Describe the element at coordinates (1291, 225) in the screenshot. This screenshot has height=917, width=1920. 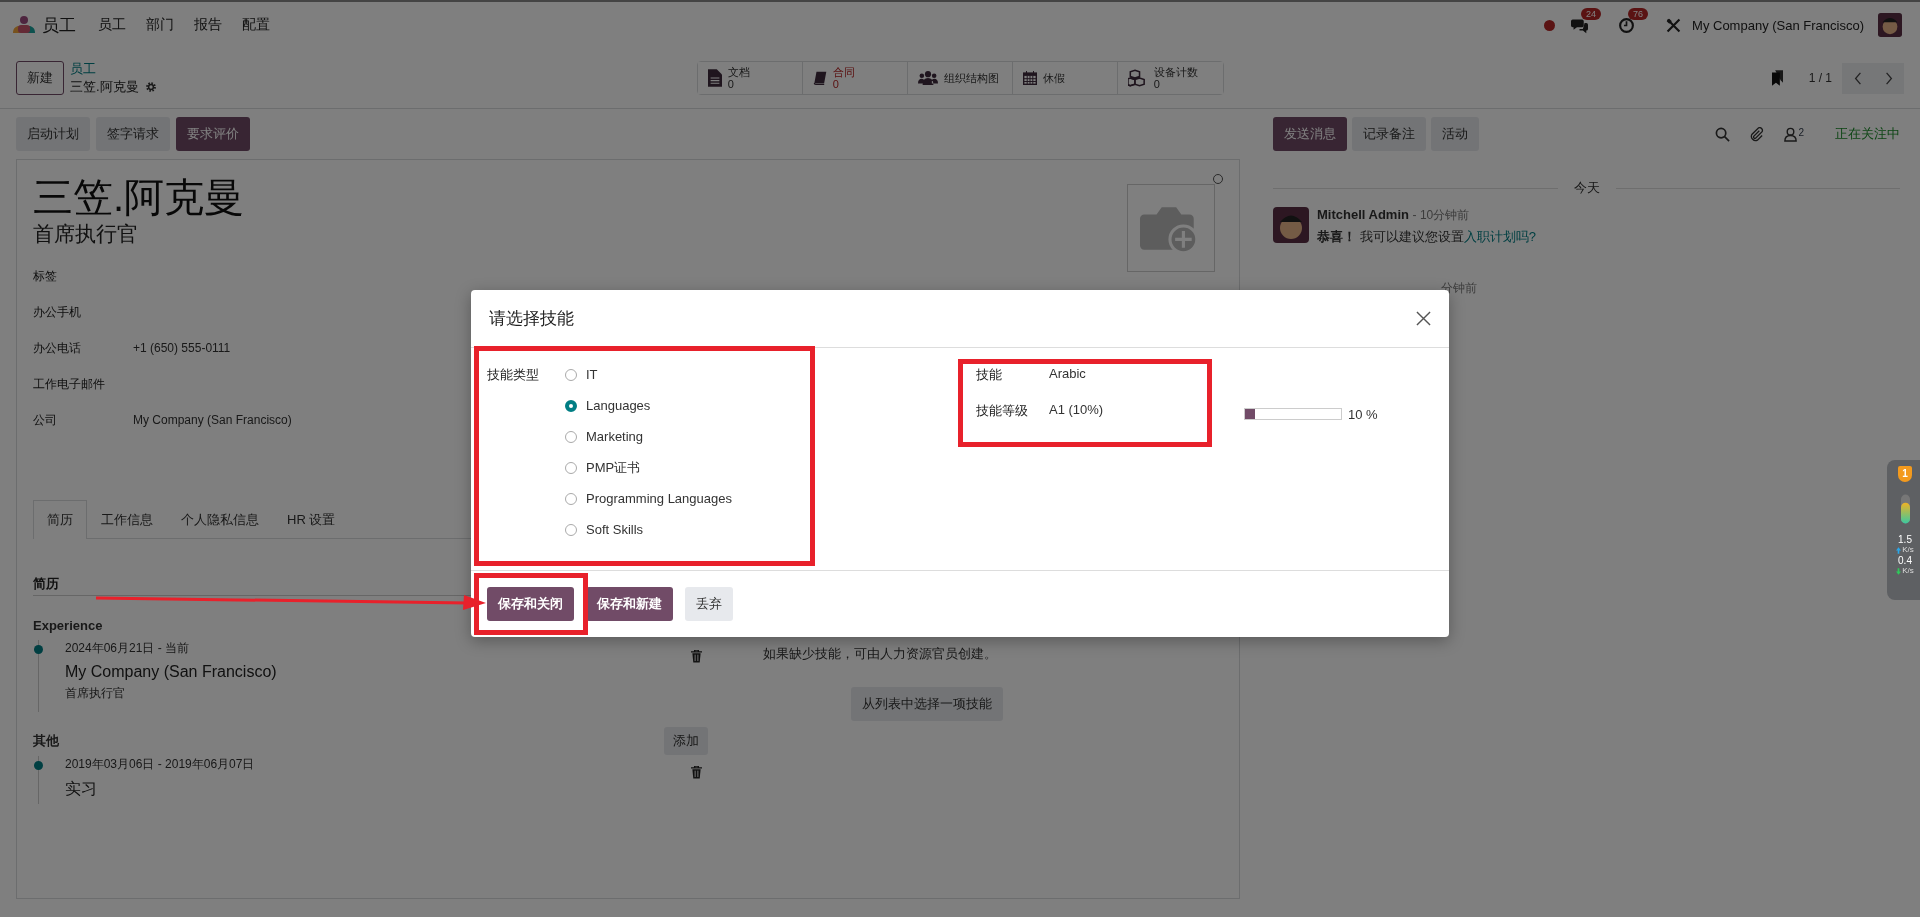
I see `author-avatar` at that location.